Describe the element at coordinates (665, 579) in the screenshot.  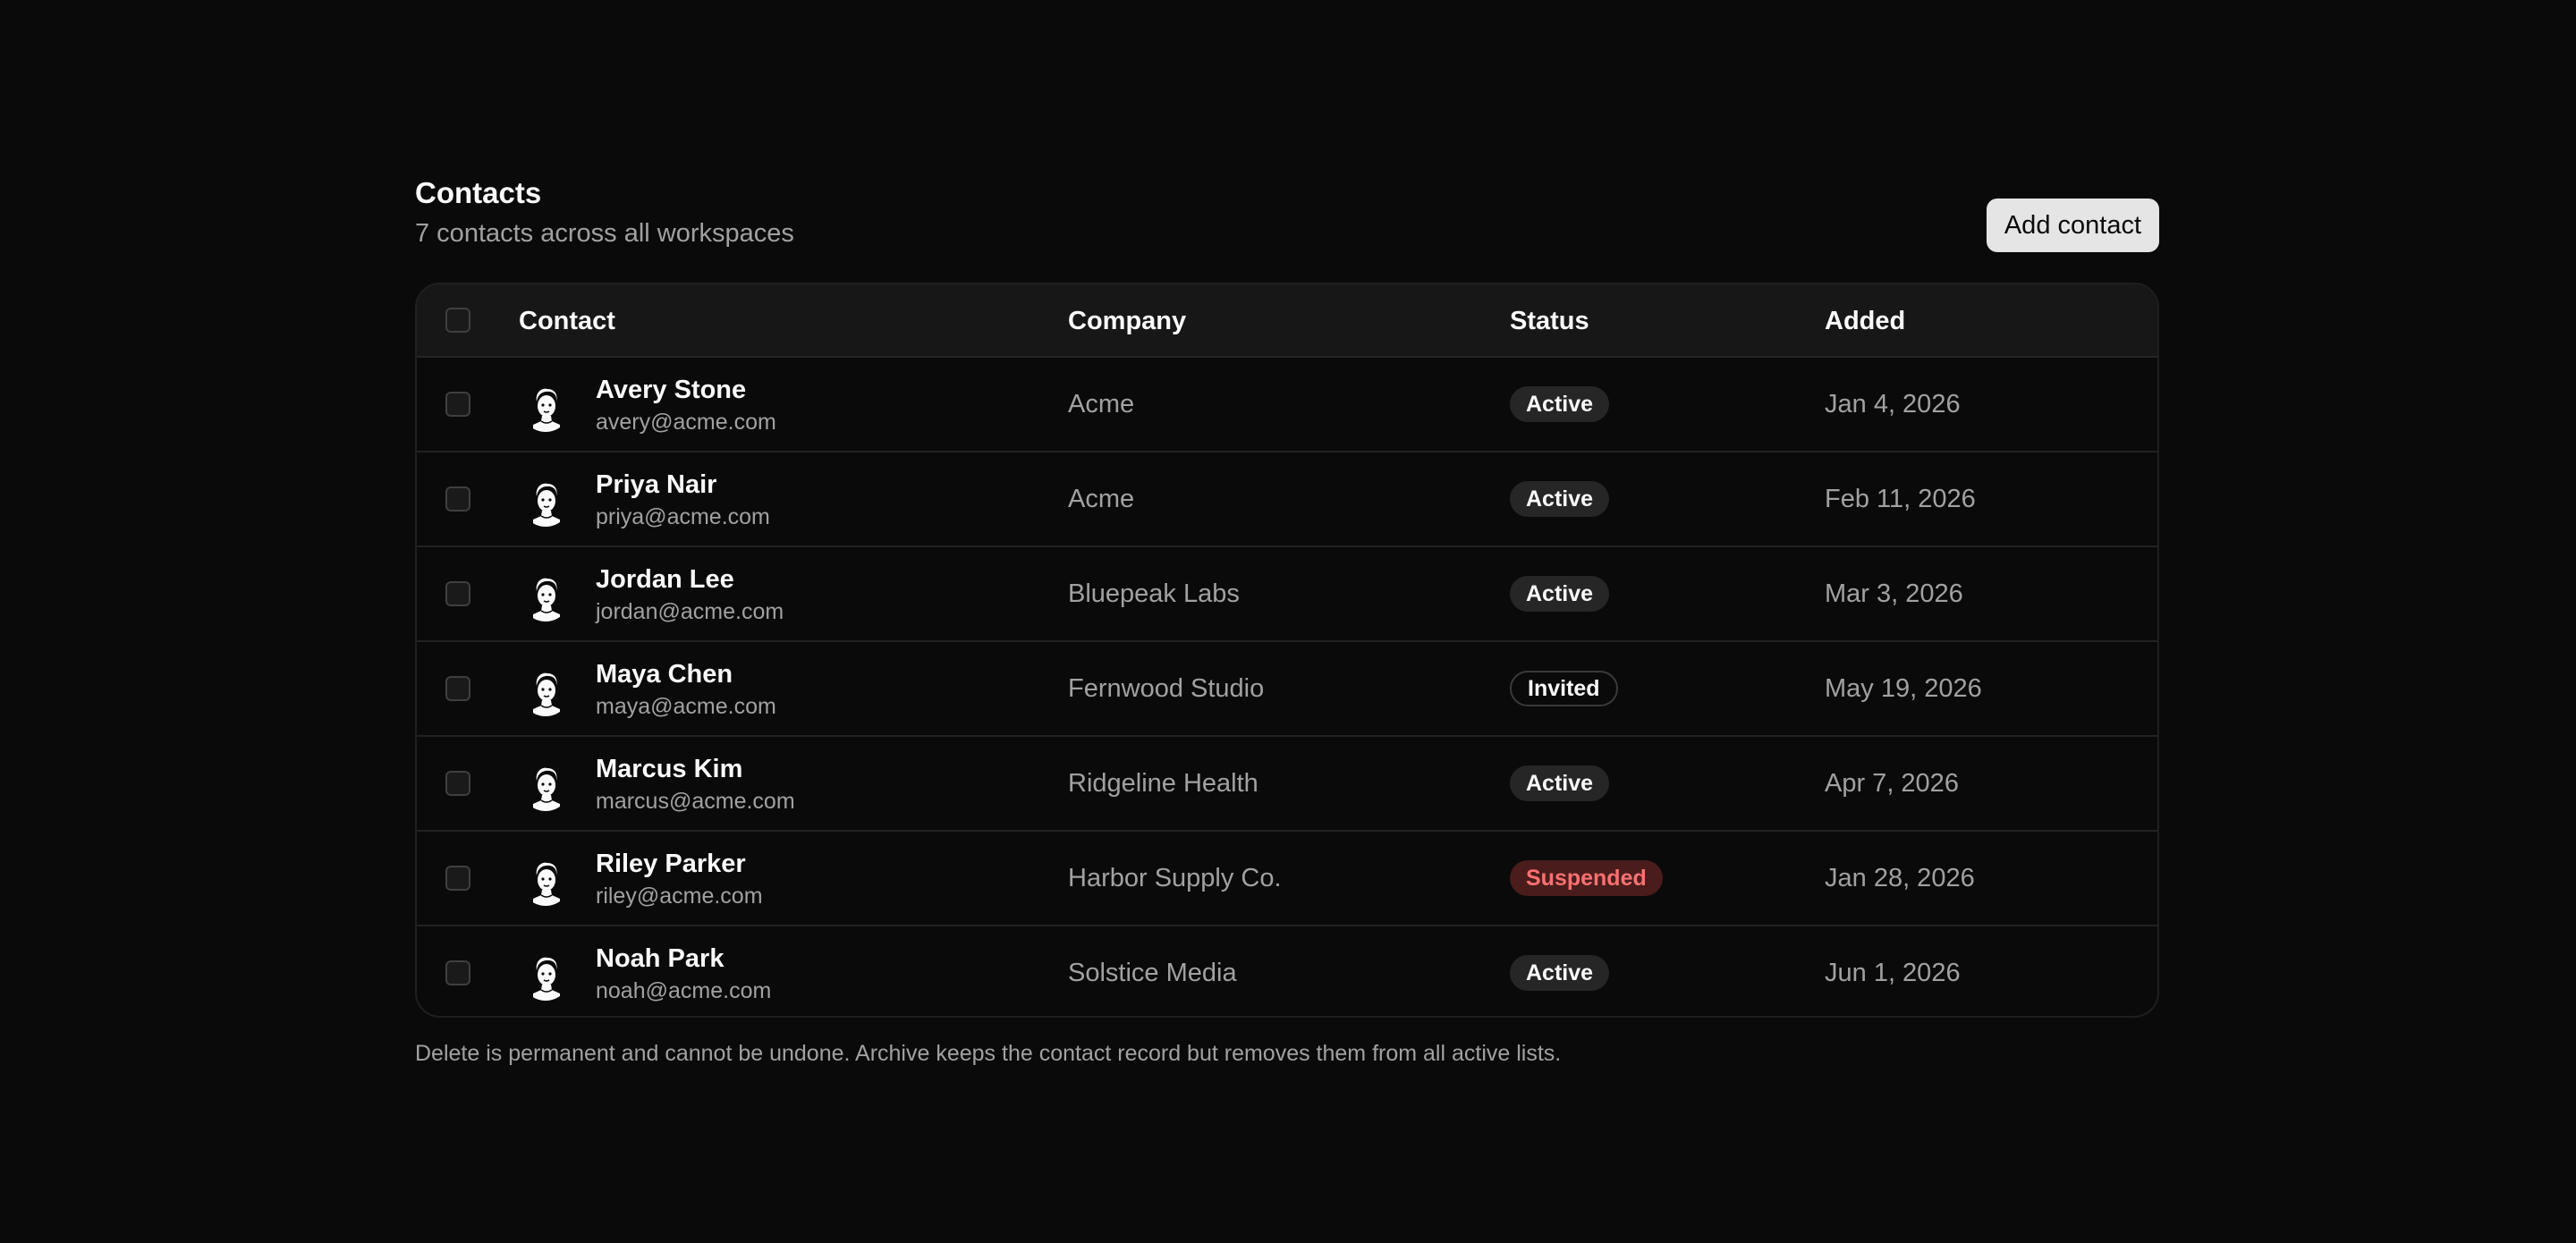
I see `contact-name: Jordan Lee` at that location.